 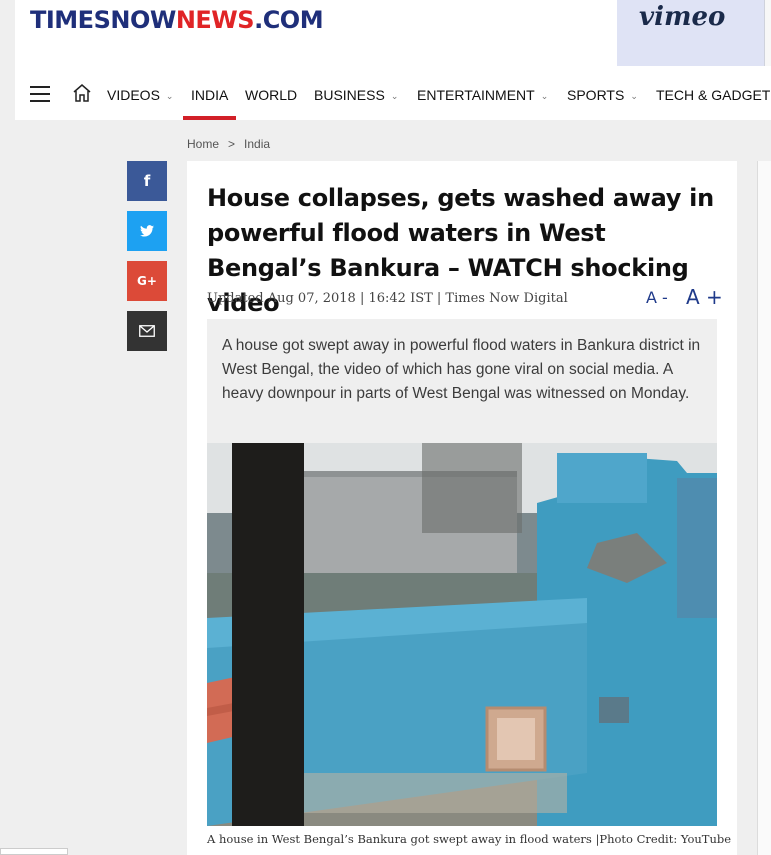 What do you see at coordinates (476, 95) in the screenshot?
I see `nav-item-label: ENTERTAINMENT` at bounding box center [476, 95].